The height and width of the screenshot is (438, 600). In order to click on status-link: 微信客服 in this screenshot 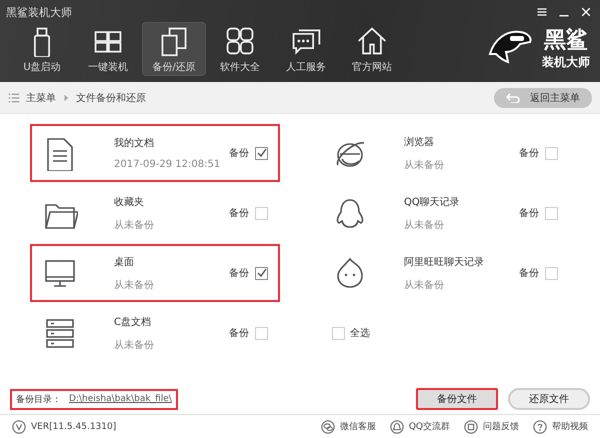, I will do `click(358, 426)`.